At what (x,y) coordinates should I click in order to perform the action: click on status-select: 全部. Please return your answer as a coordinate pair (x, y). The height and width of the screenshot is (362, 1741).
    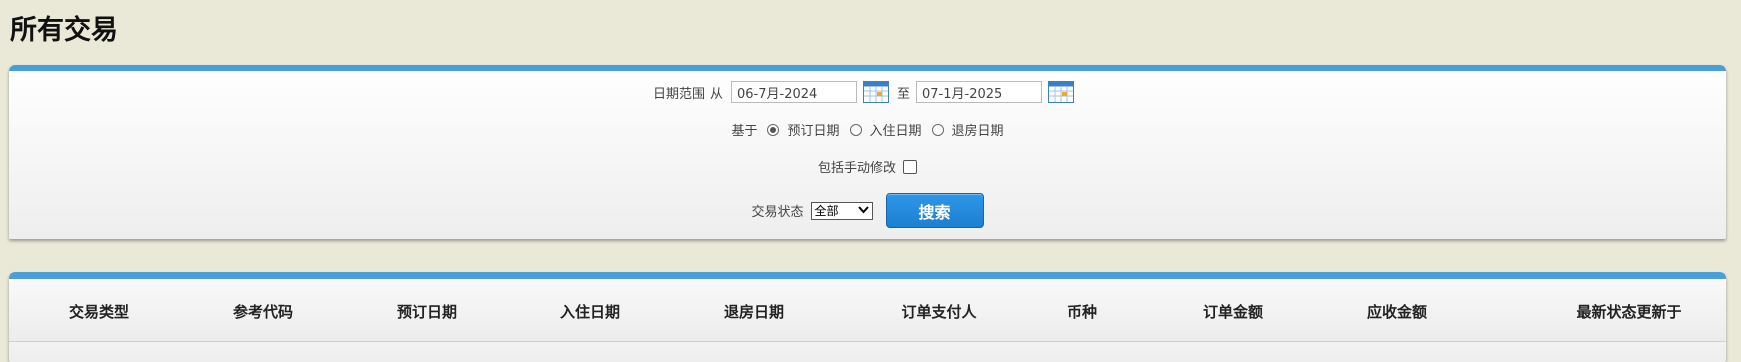
    Looking at the image, I should click on (841, 210).